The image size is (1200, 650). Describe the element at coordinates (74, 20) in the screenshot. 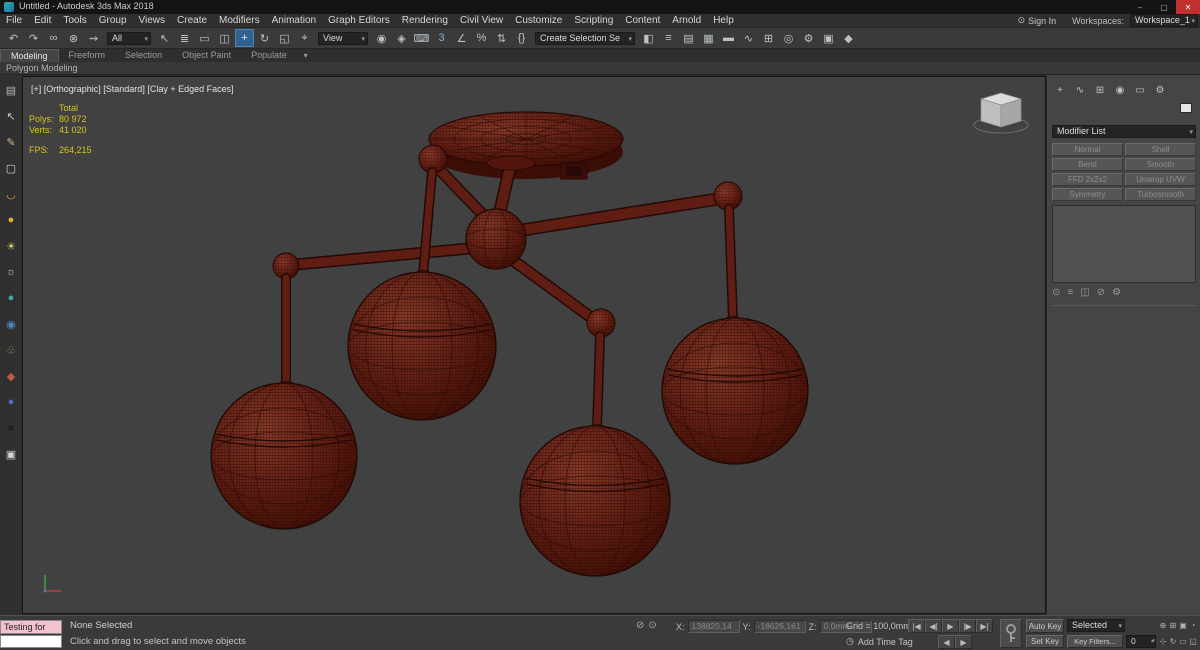

I see `menu-item: Tools` at that location.